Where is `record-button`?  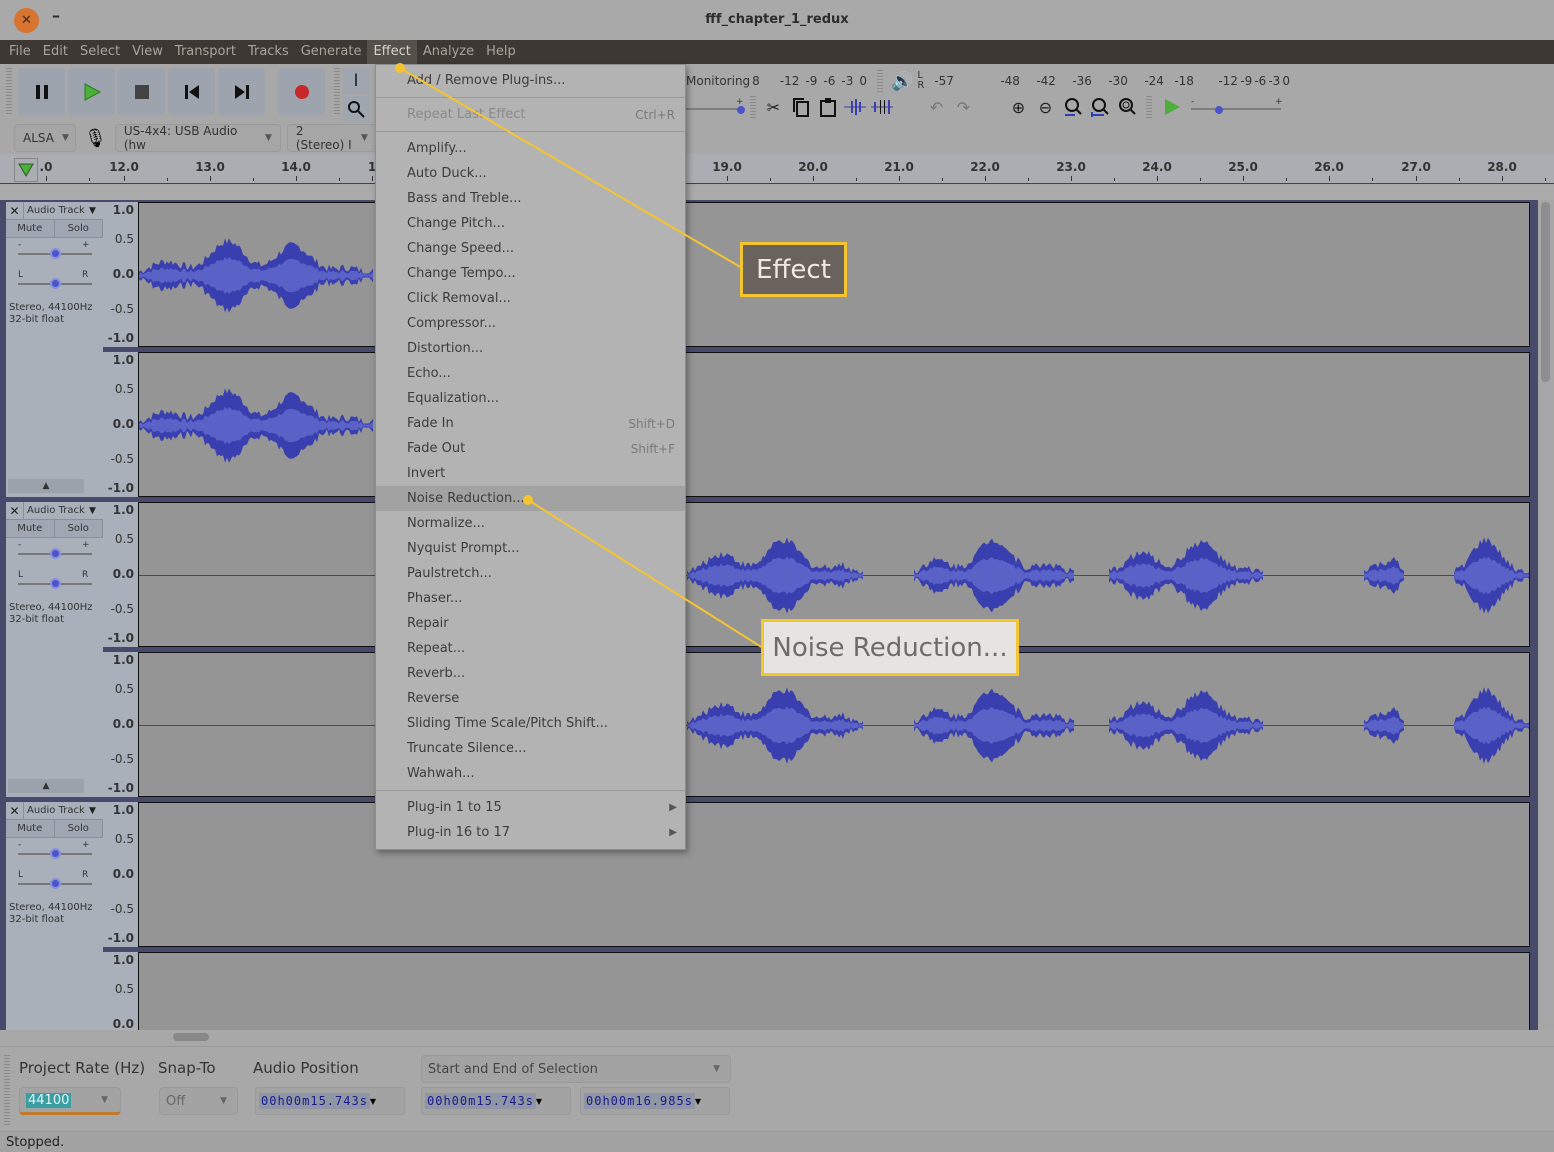
record-button is located at coordinates (301, 91).